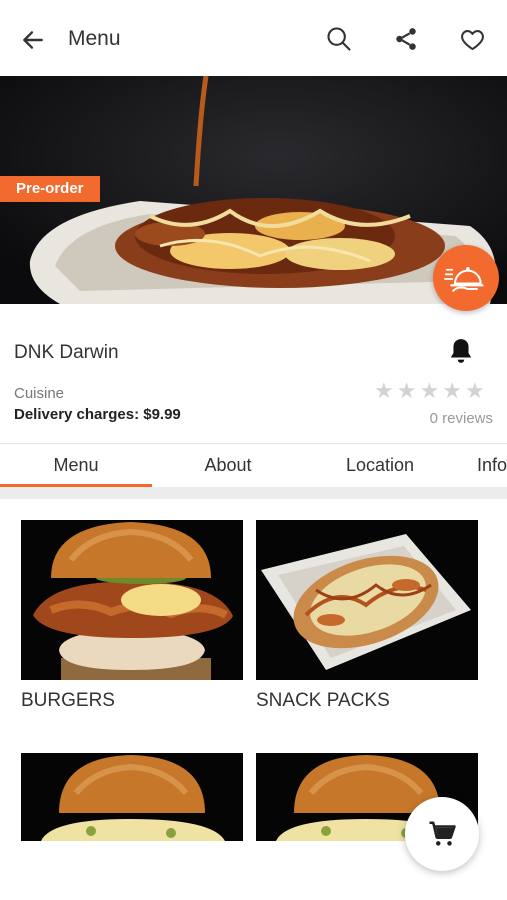  I want to click on tab-bar: Menu About Location Info, so click(253, 465).